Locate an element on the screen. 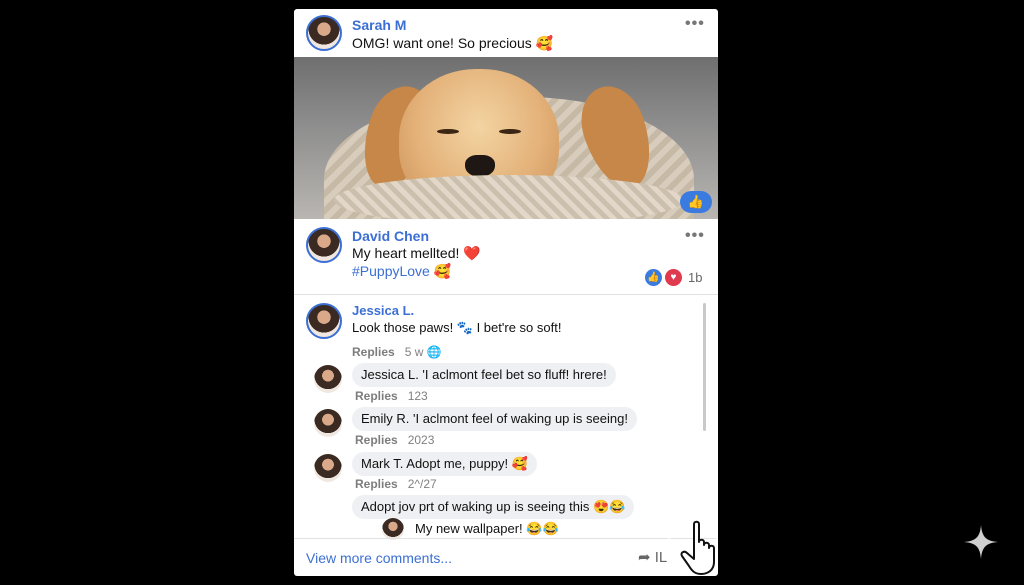 The height and width of the screenshot is (585, 1024). share-label: IL is located at coordinates (661, 557).